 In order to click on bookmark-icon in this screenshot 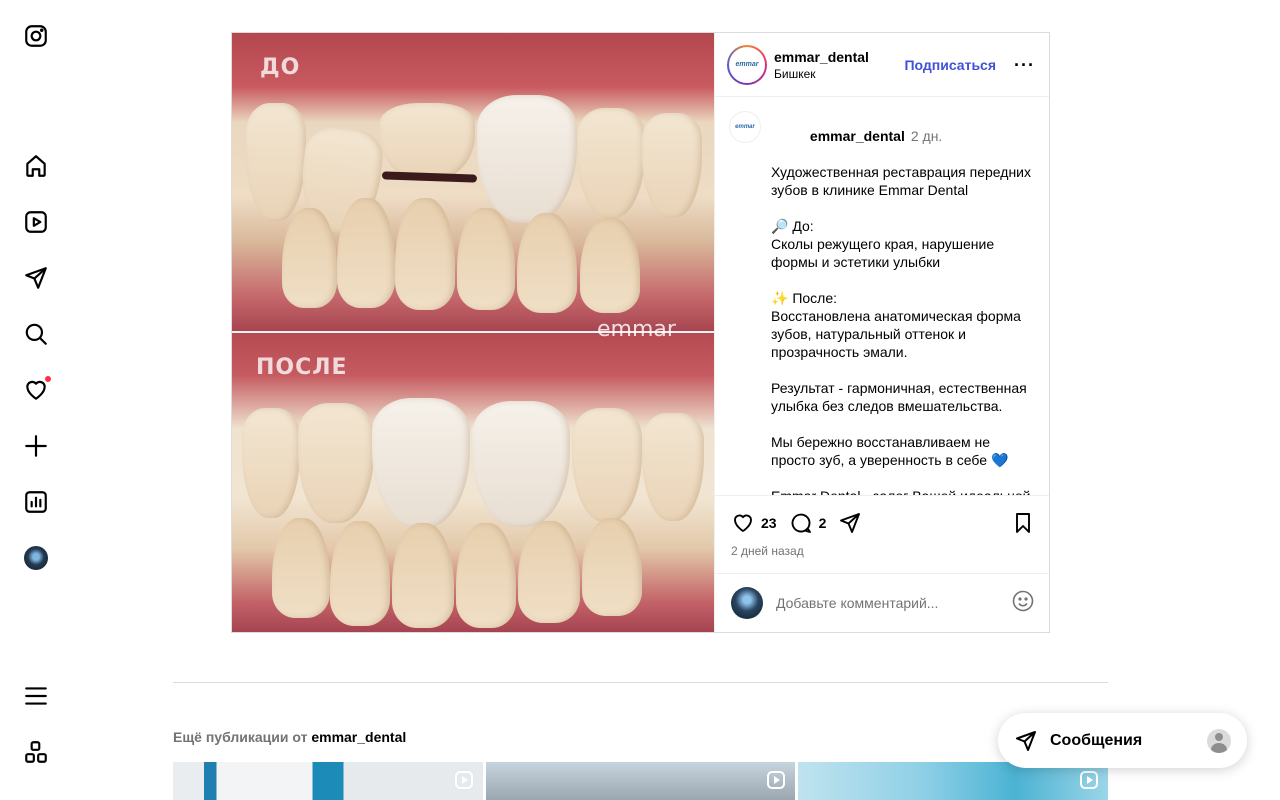, I will do `click(1023, 523)`.